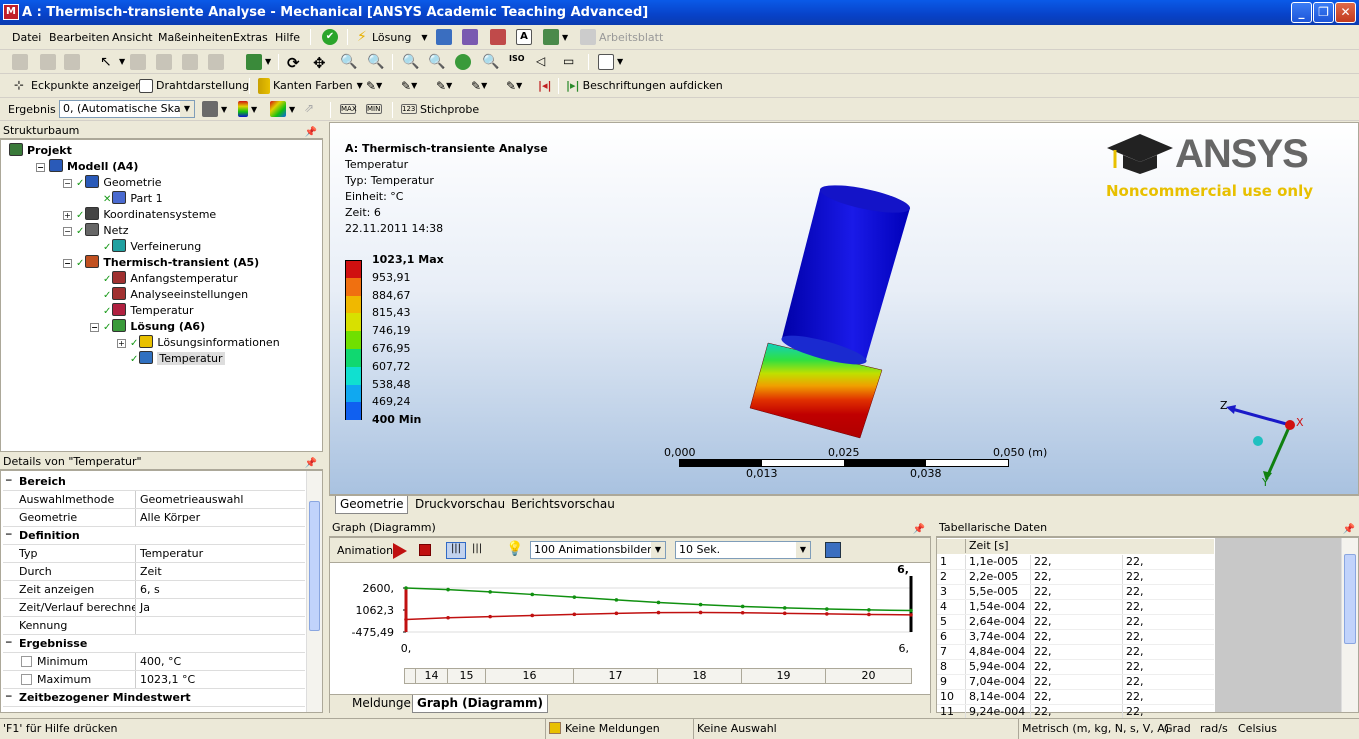 This screenshot has width=1359, height=739. What do you see at coordinates (1093, 729) in the screenshot?
I see `status-units: Metrisch (m, kg, N, s, V, A)` at bounding box center [1093, 729].